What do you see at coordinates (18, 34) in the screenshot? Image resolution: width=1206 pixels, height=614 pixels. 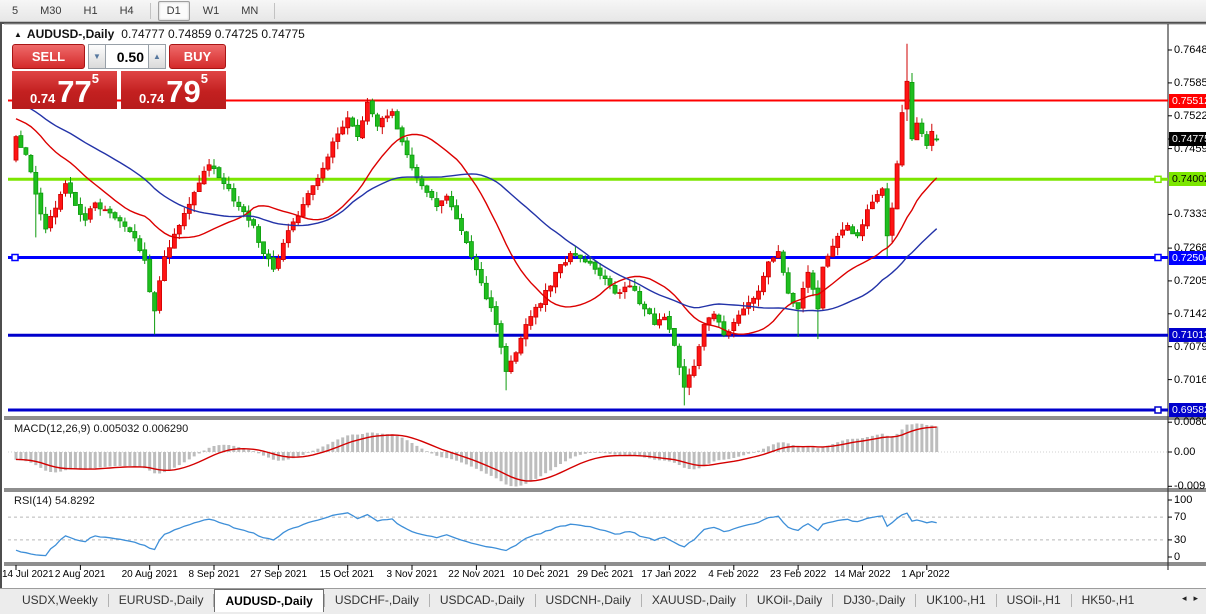 I see `collapse-arrow-icon: ▲` at bounding box center [18, 34].